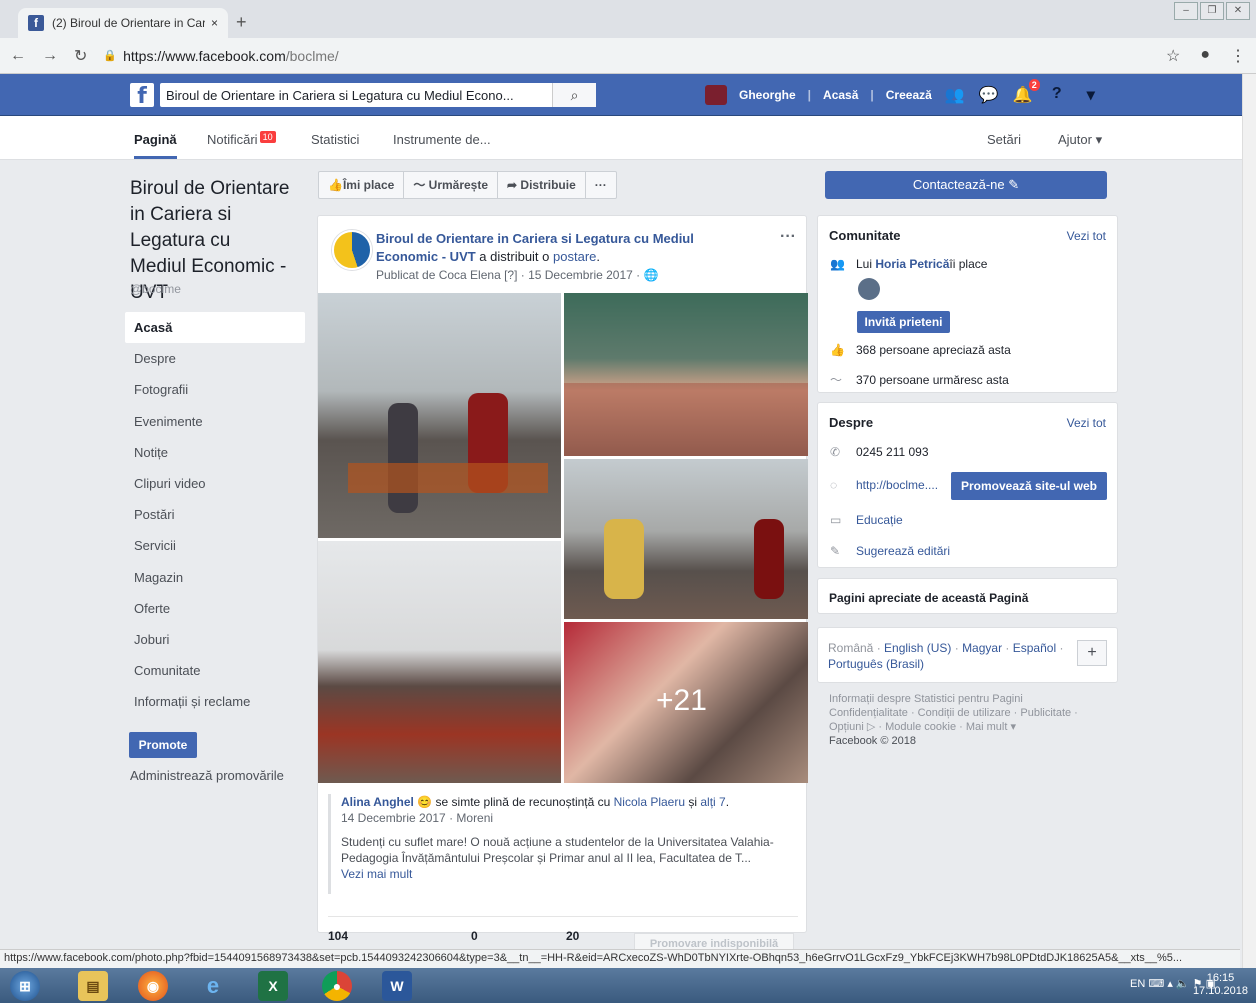  Describe the element at coordinates (1034, 648) in the screenshot. I see `language-link: Español` at that location.